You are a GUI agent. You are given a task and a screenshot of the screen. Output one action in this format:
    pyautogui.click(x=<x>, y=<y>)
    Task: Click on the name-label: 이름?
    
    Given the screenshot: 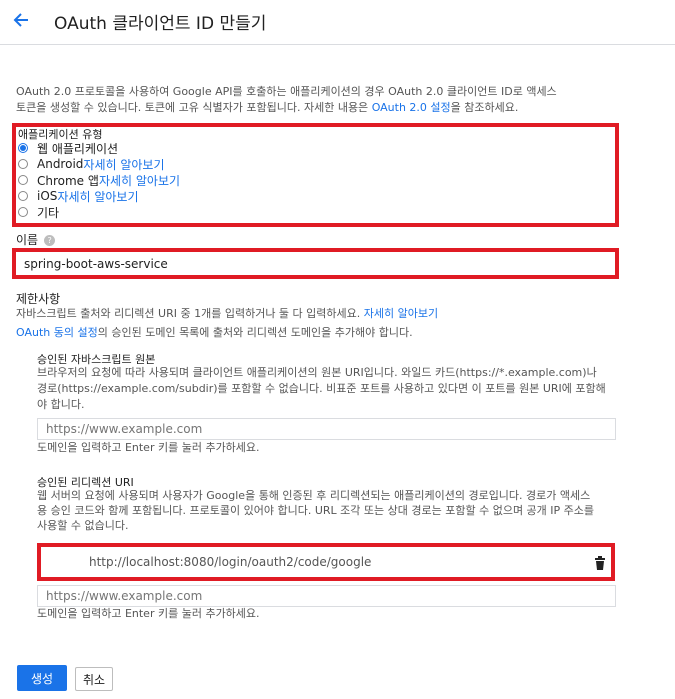 What is the action you would take?
    pyautogui.click(x=36, y=239)
    